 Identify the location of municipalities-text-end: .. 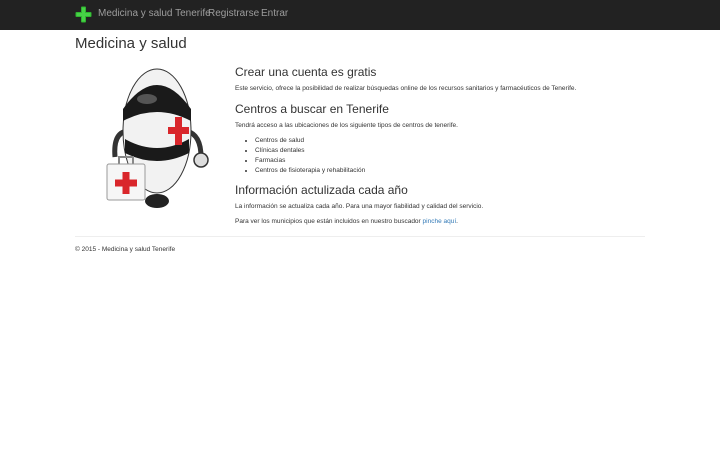
(457, 221).